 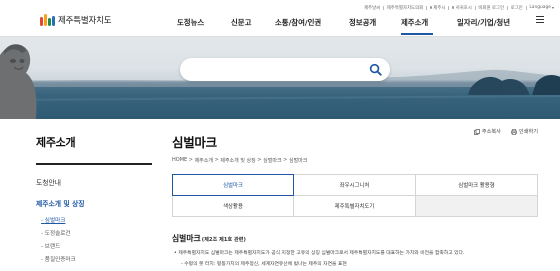 I want to click on all-menu-icon, so click(x=540, y=19).